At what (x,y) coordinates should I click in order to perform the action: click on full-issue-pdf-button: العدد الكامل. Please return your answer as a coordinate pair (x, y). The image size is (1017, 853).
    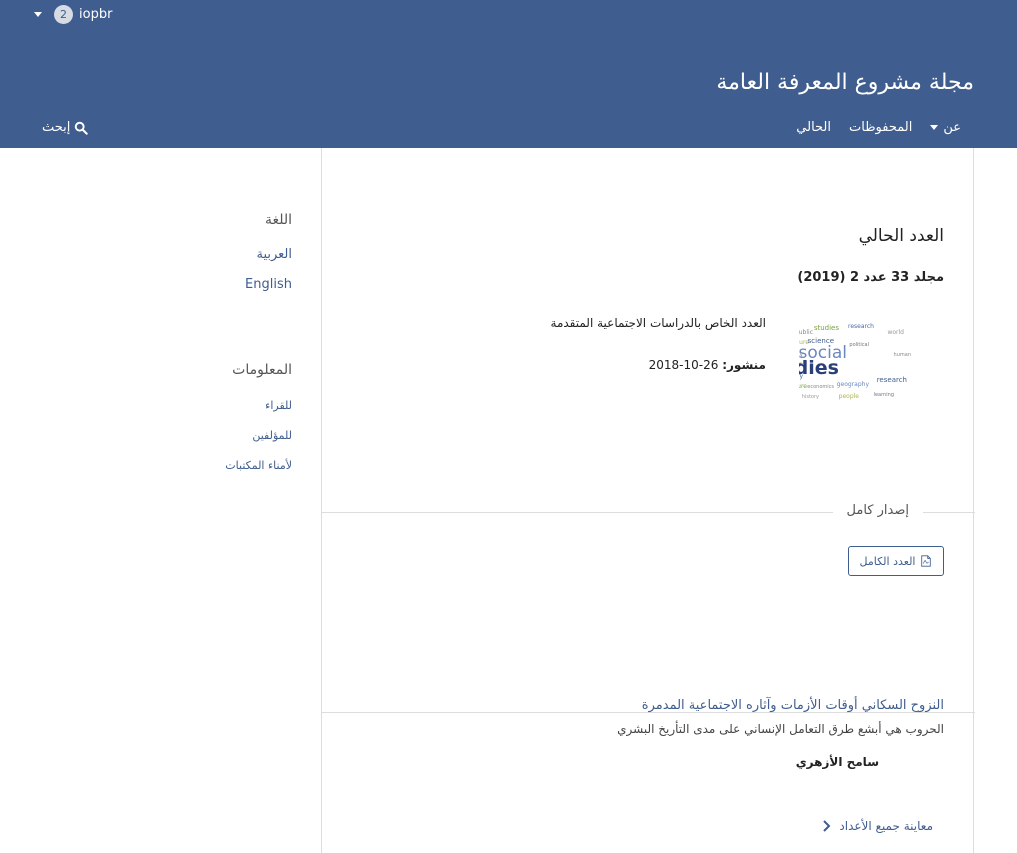
    Looking at the image, I should click on (896, 561).